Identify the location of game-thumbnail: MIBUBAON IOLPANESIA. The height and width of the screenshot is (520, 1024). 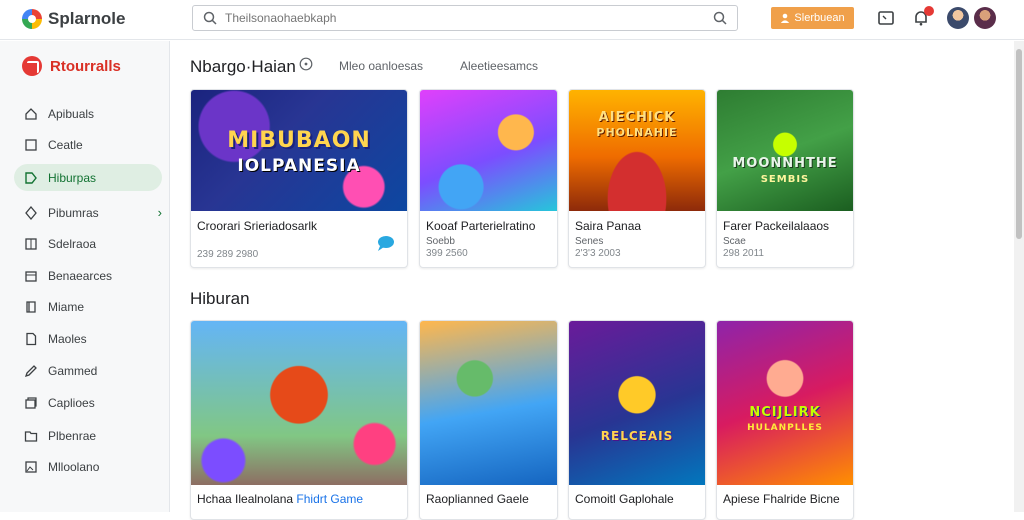
(299, 150).